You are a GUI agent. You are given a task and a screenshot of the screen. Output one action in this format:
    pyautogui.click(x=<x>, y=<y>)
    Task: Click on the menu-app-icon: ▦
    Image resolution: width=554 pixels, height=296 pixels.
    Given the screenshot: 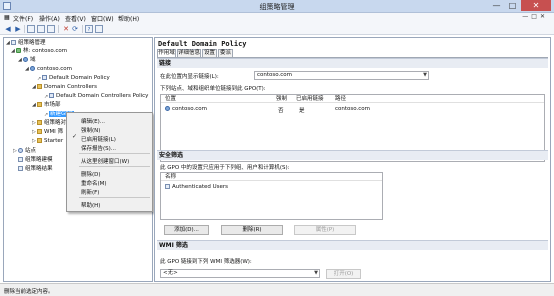 What is the action you would take?
    pyautogui.click(x=7, y=17)
    